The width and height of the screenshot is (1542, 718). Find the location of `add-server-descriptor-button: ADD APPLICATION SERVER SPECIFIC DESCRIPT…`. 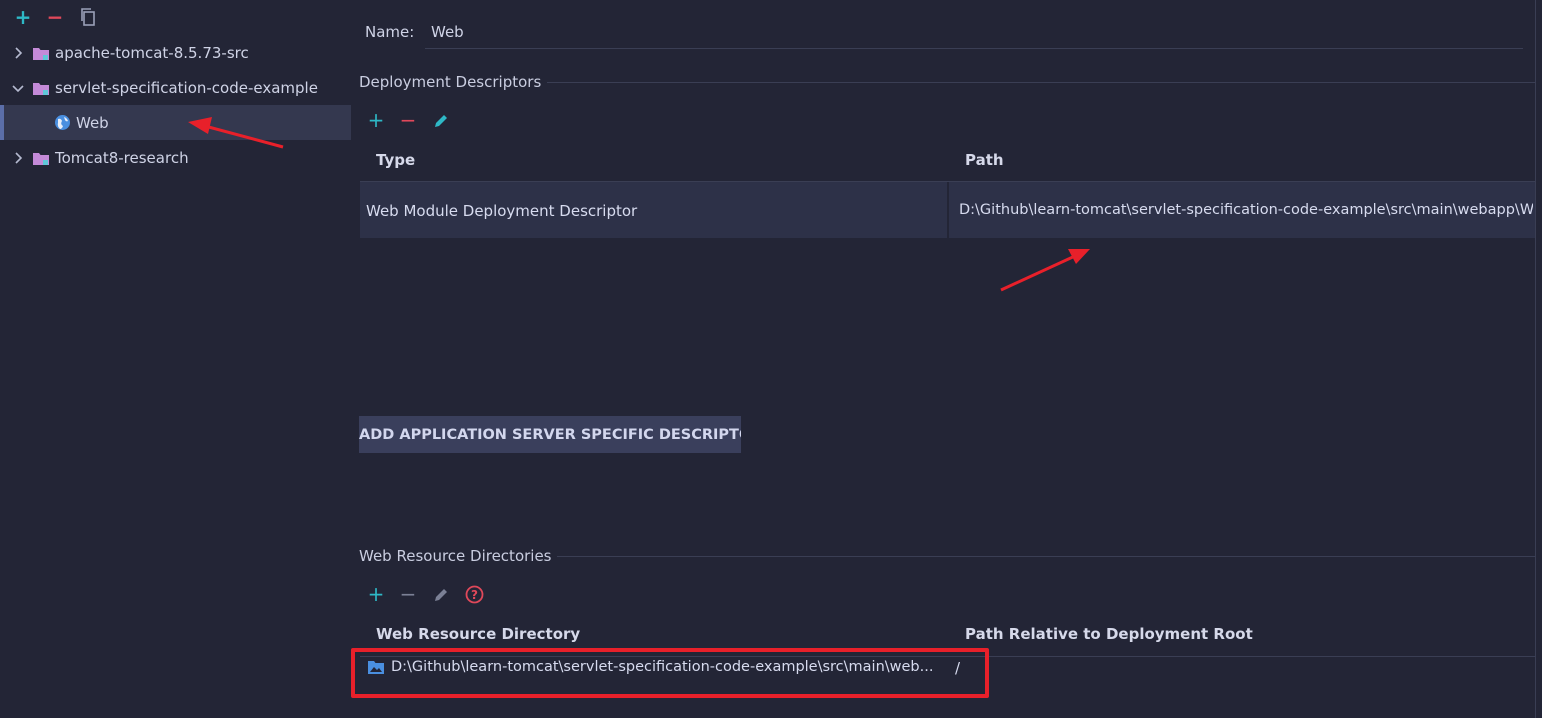

add-server-descriptor-button: ADD APPLICATION SERVER SPECIFIC DESCRIPT… is located at coordinates (550, 434).